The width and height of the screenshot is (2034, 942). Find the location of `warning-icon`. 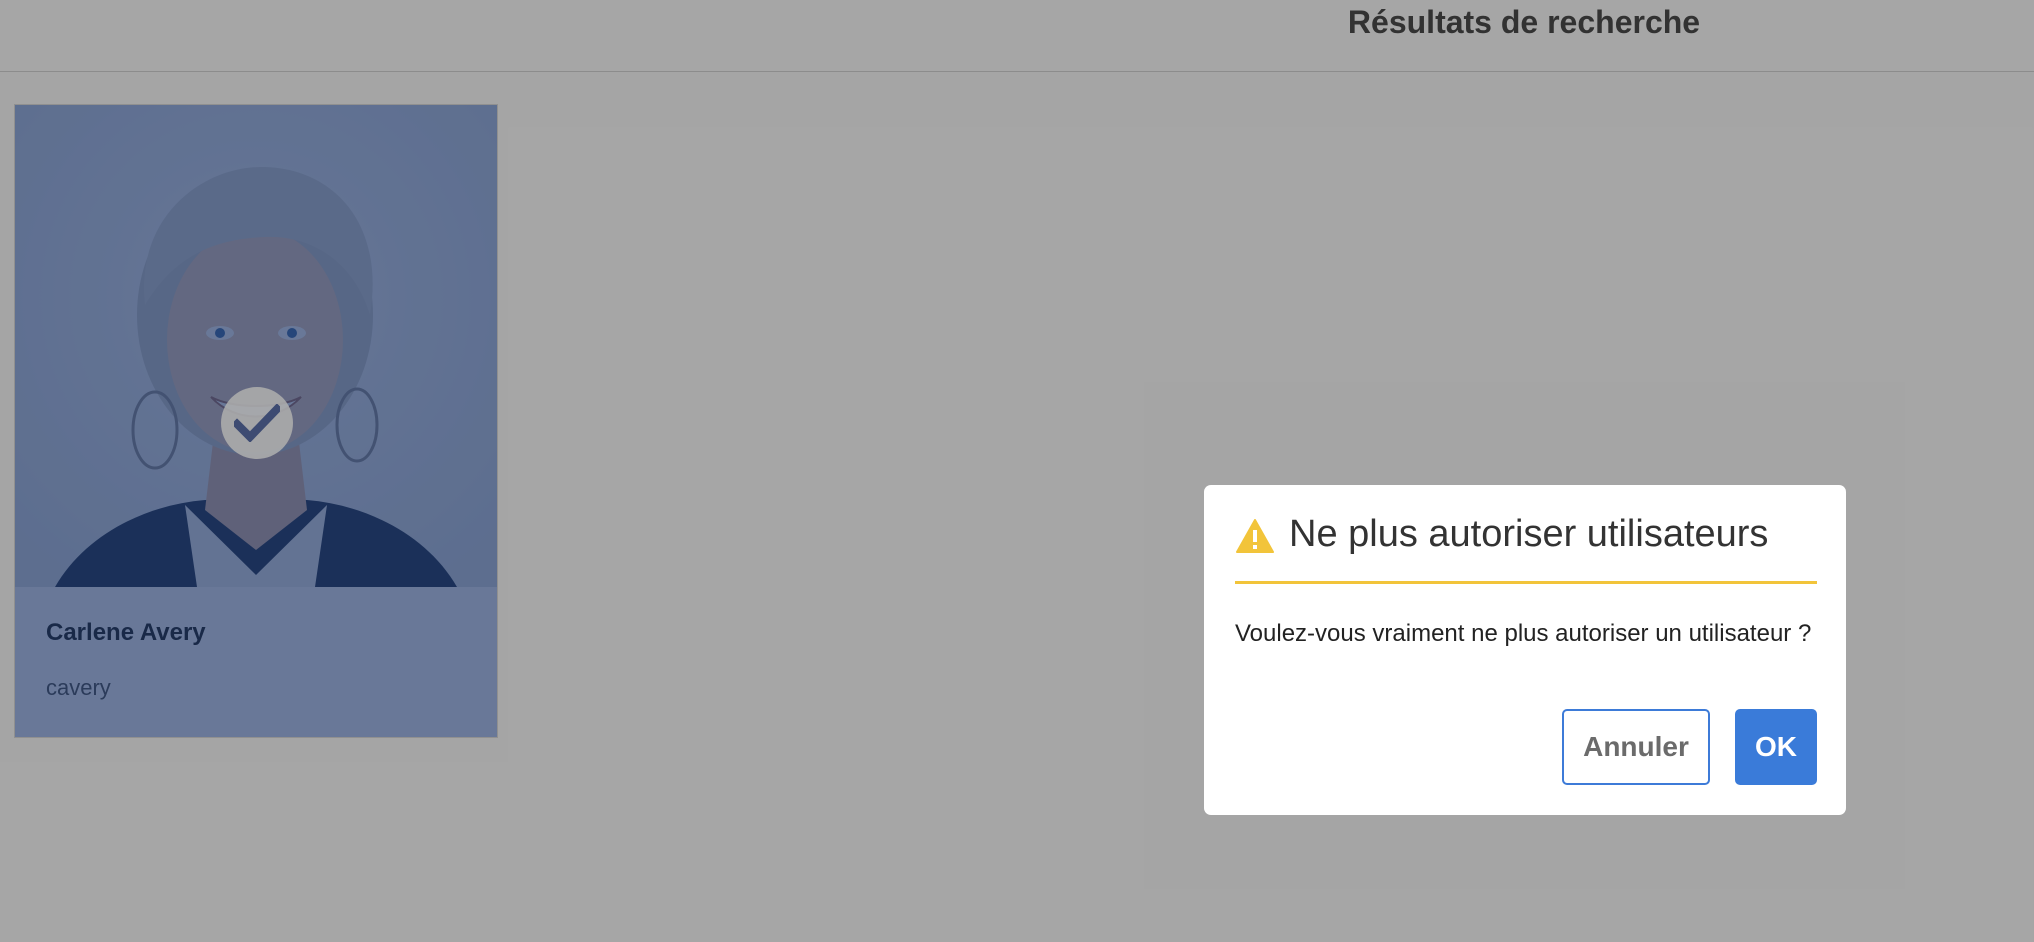

warning-icon is located at coordinates (1255, 536).